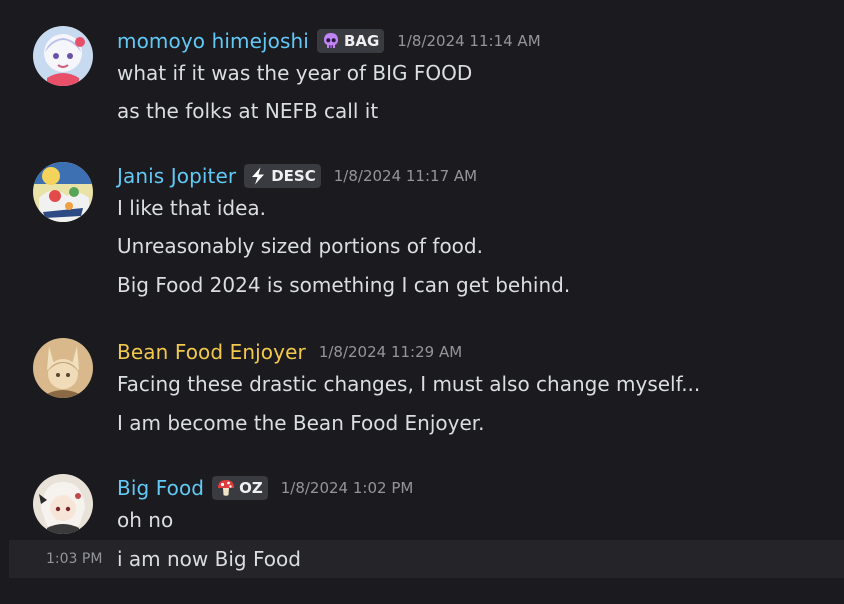 Image resolution: width=844 pixels, height=604 pixels. I want to click on hover-timestamp: 1:03 PM, so click(74, 559).